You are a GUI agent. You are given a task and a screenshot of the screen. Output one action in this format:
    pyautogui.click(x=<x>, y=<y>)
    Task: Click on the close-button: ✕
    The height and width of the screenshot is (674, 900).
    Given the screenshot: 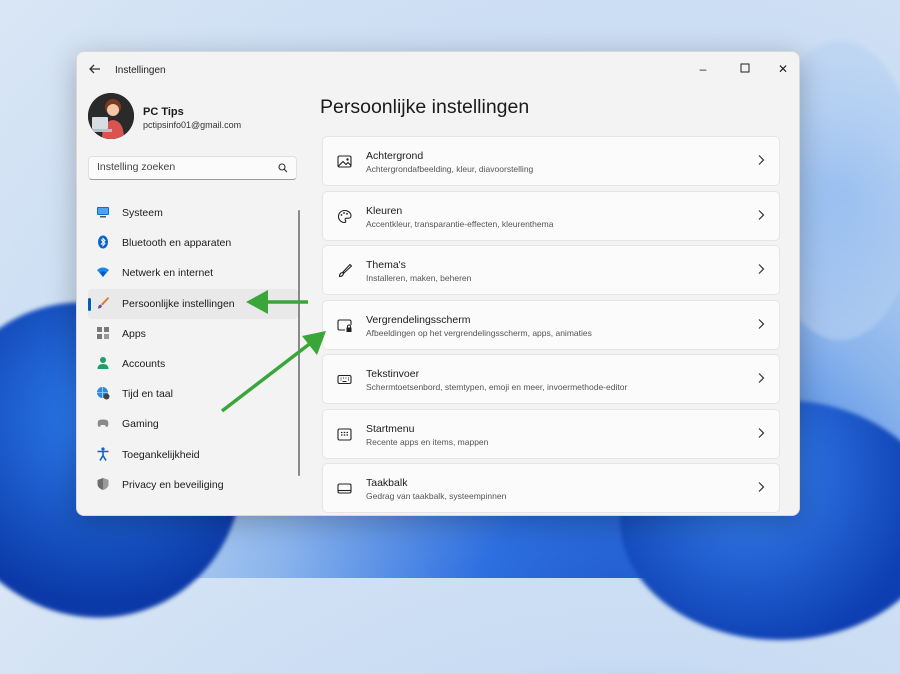 What is the action you would take?
    pyautogui.click(x=783, y=69)
    